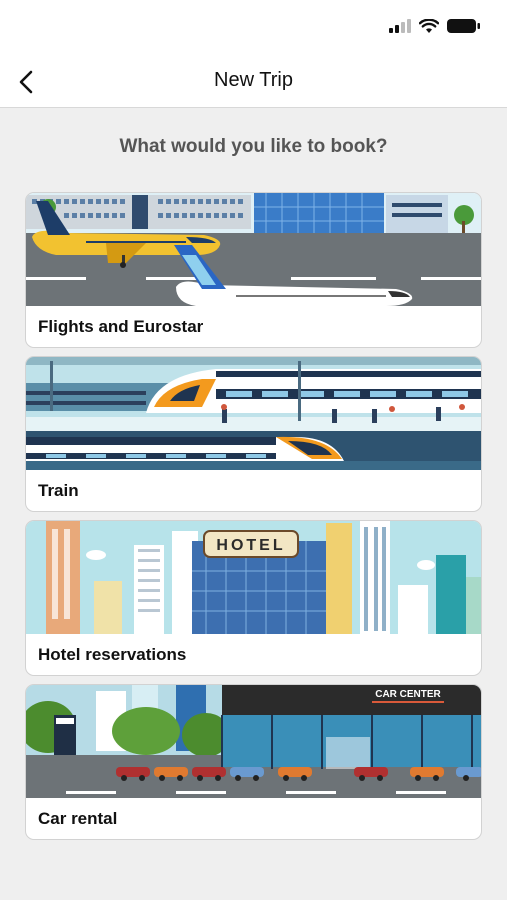 The height and width of the screenshot is (900, 507). What do you see at coordinates (253, 577) in the screenshot?
I see `hotel-illustration: HOTEL` at bounding box center [253, 577].